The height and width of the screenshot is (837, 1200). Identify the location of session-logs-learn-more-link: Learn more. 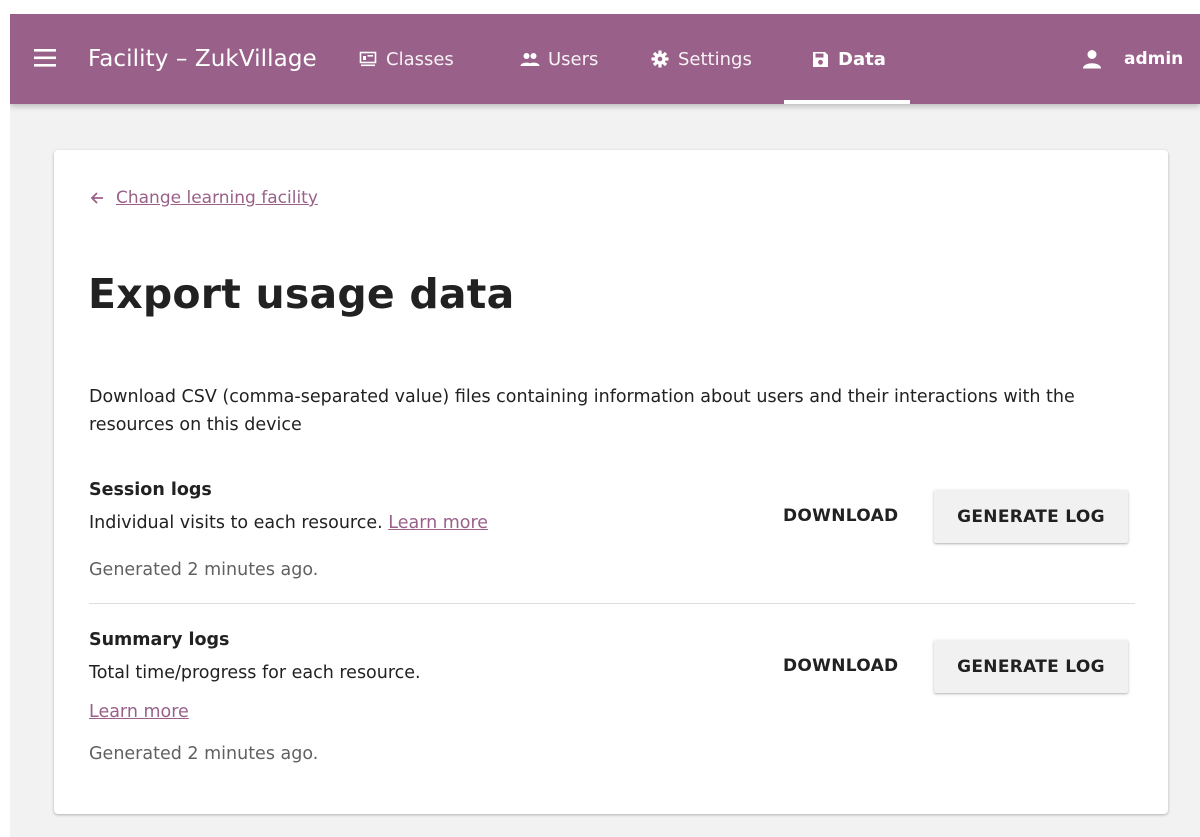
(438, 523).